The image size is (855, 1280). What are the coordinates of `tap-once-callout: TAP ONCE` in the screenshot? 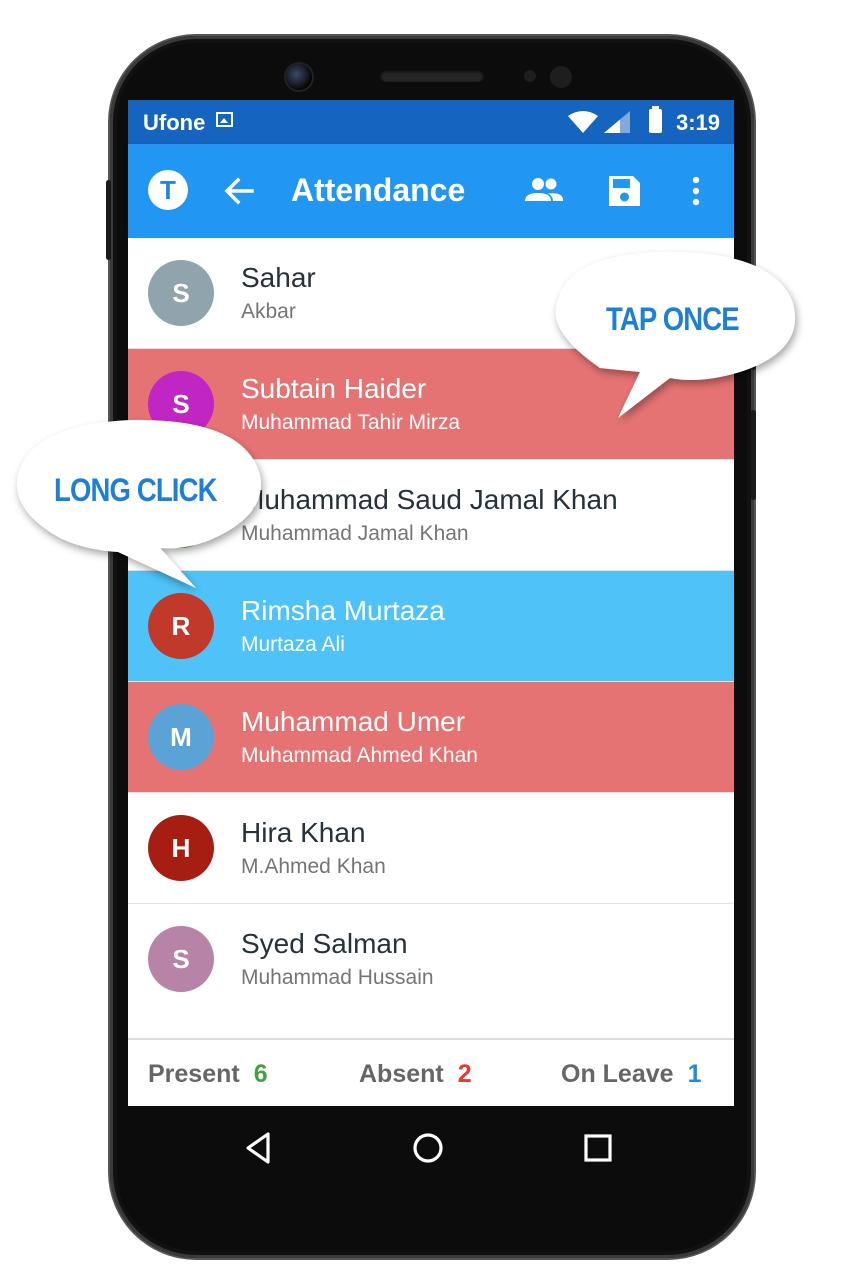 It's located at (673, 319).